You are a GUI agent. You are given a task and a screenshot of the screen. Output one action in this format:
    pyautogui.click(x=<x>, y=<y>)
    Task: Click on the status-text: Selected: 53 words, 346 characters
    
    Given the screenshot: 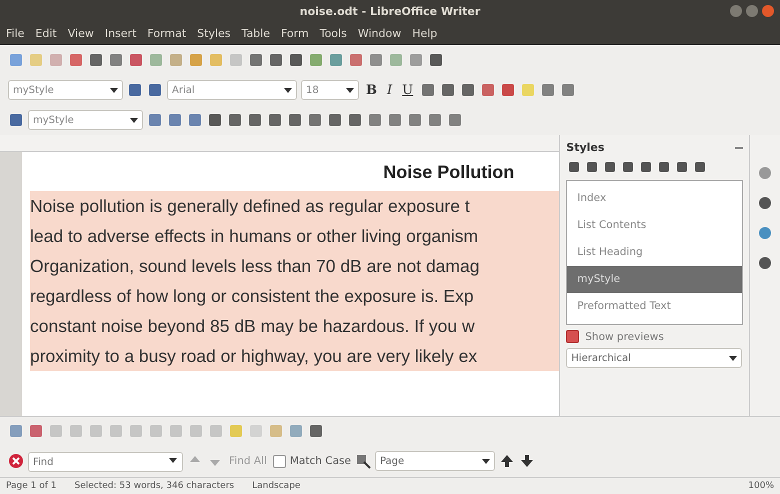 What is the action you would take?
    pyautogui.click(x=154, y=486)
    